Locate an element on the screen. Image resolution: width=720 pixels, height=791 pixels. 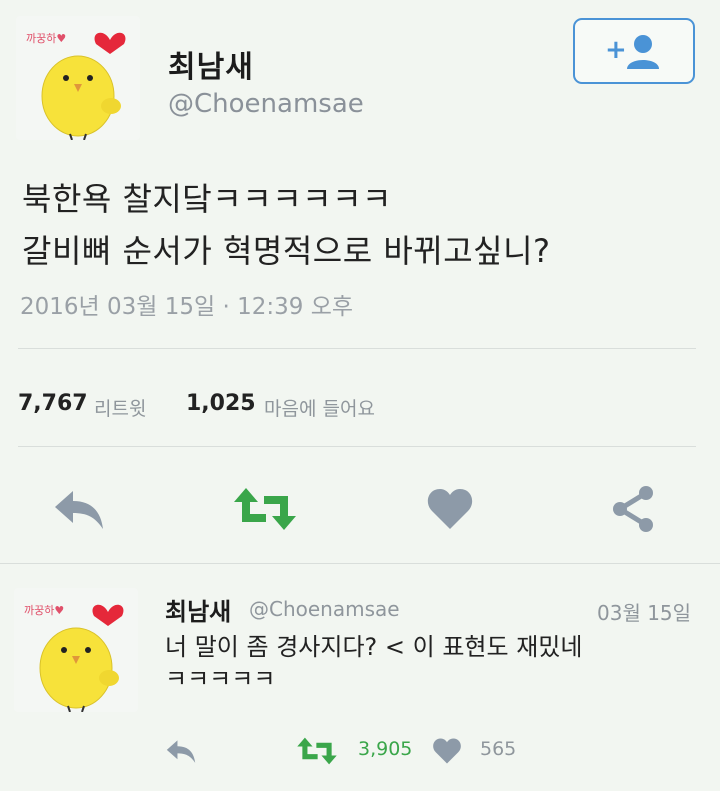
reply-author-avatar: 까꿍하♥ is located at coordinates (76, 650).